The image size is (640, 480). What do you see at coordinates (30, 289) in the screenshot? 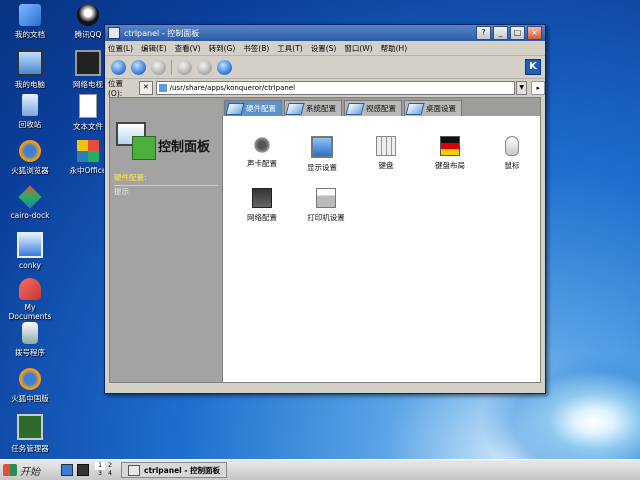
I see `heart-folder-icon` at bounding box center [30, 289].